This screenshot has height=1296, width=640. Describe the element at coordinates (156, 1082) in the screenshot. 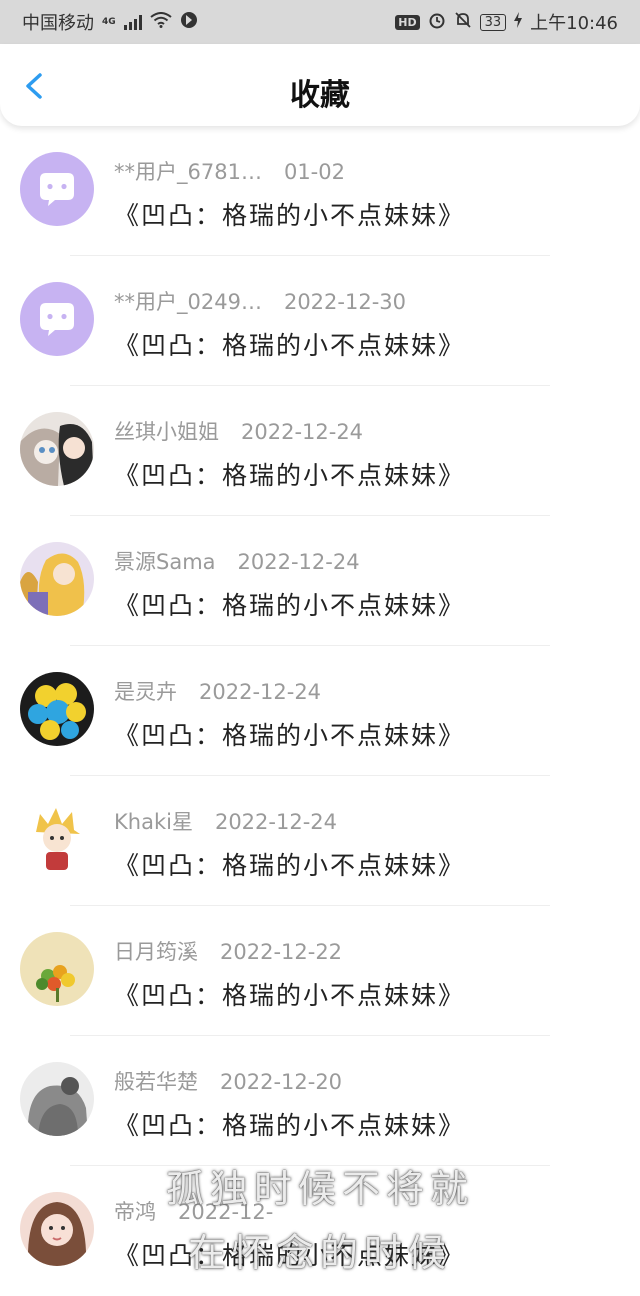

I see `user-name: 般若华楚` at that location.